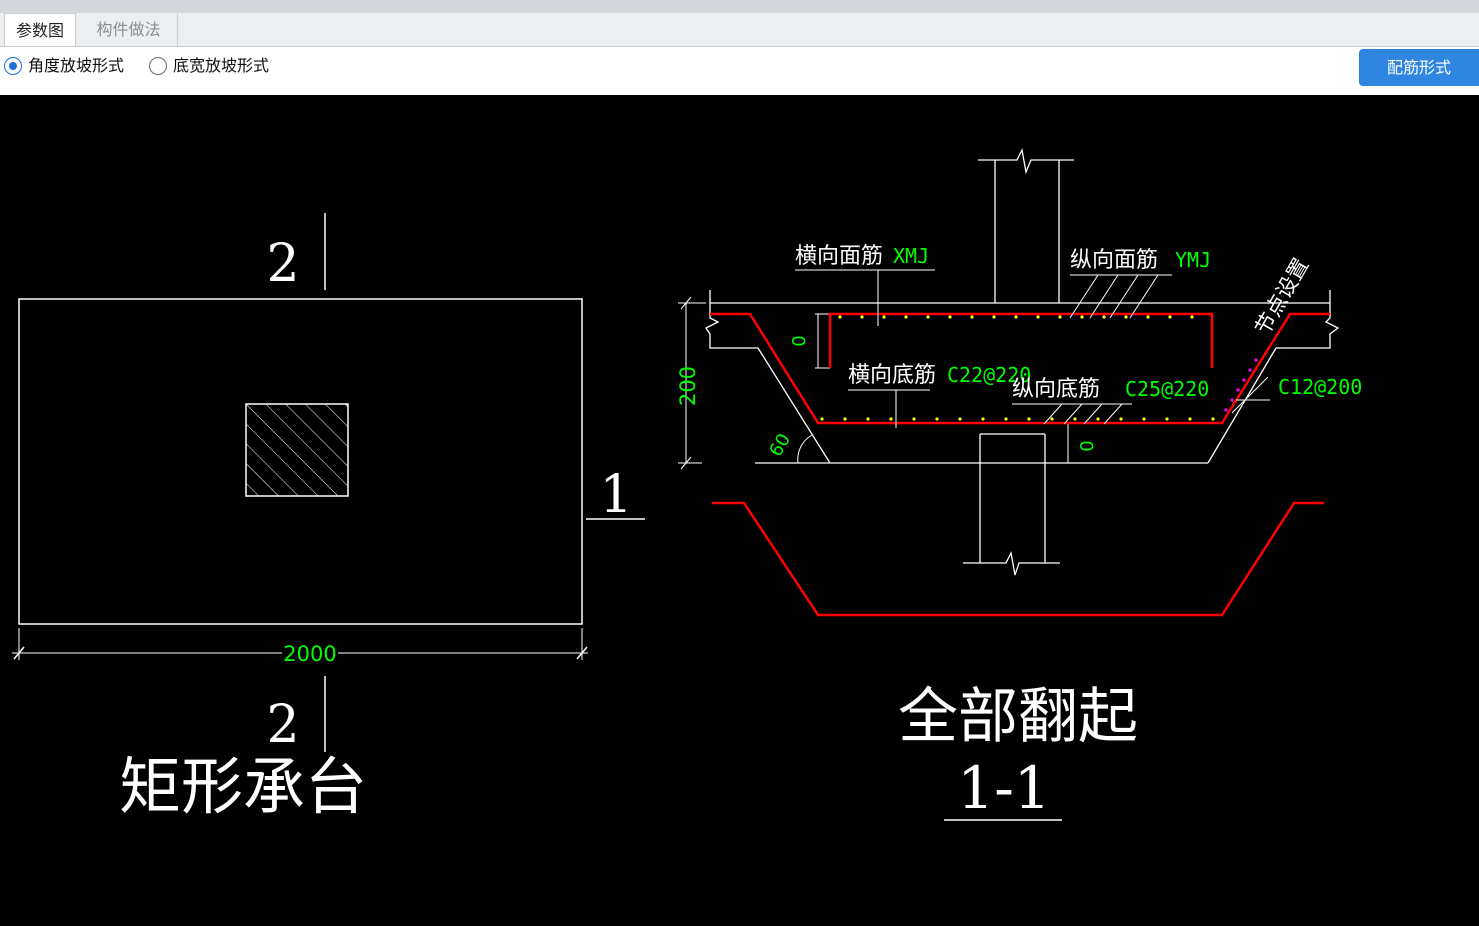 This screenshot has width=1479, height=926. What do you see at coordinates (1021, 340) in the screenshot?
I see `top-rebar` at bounding box center [1021, 340].